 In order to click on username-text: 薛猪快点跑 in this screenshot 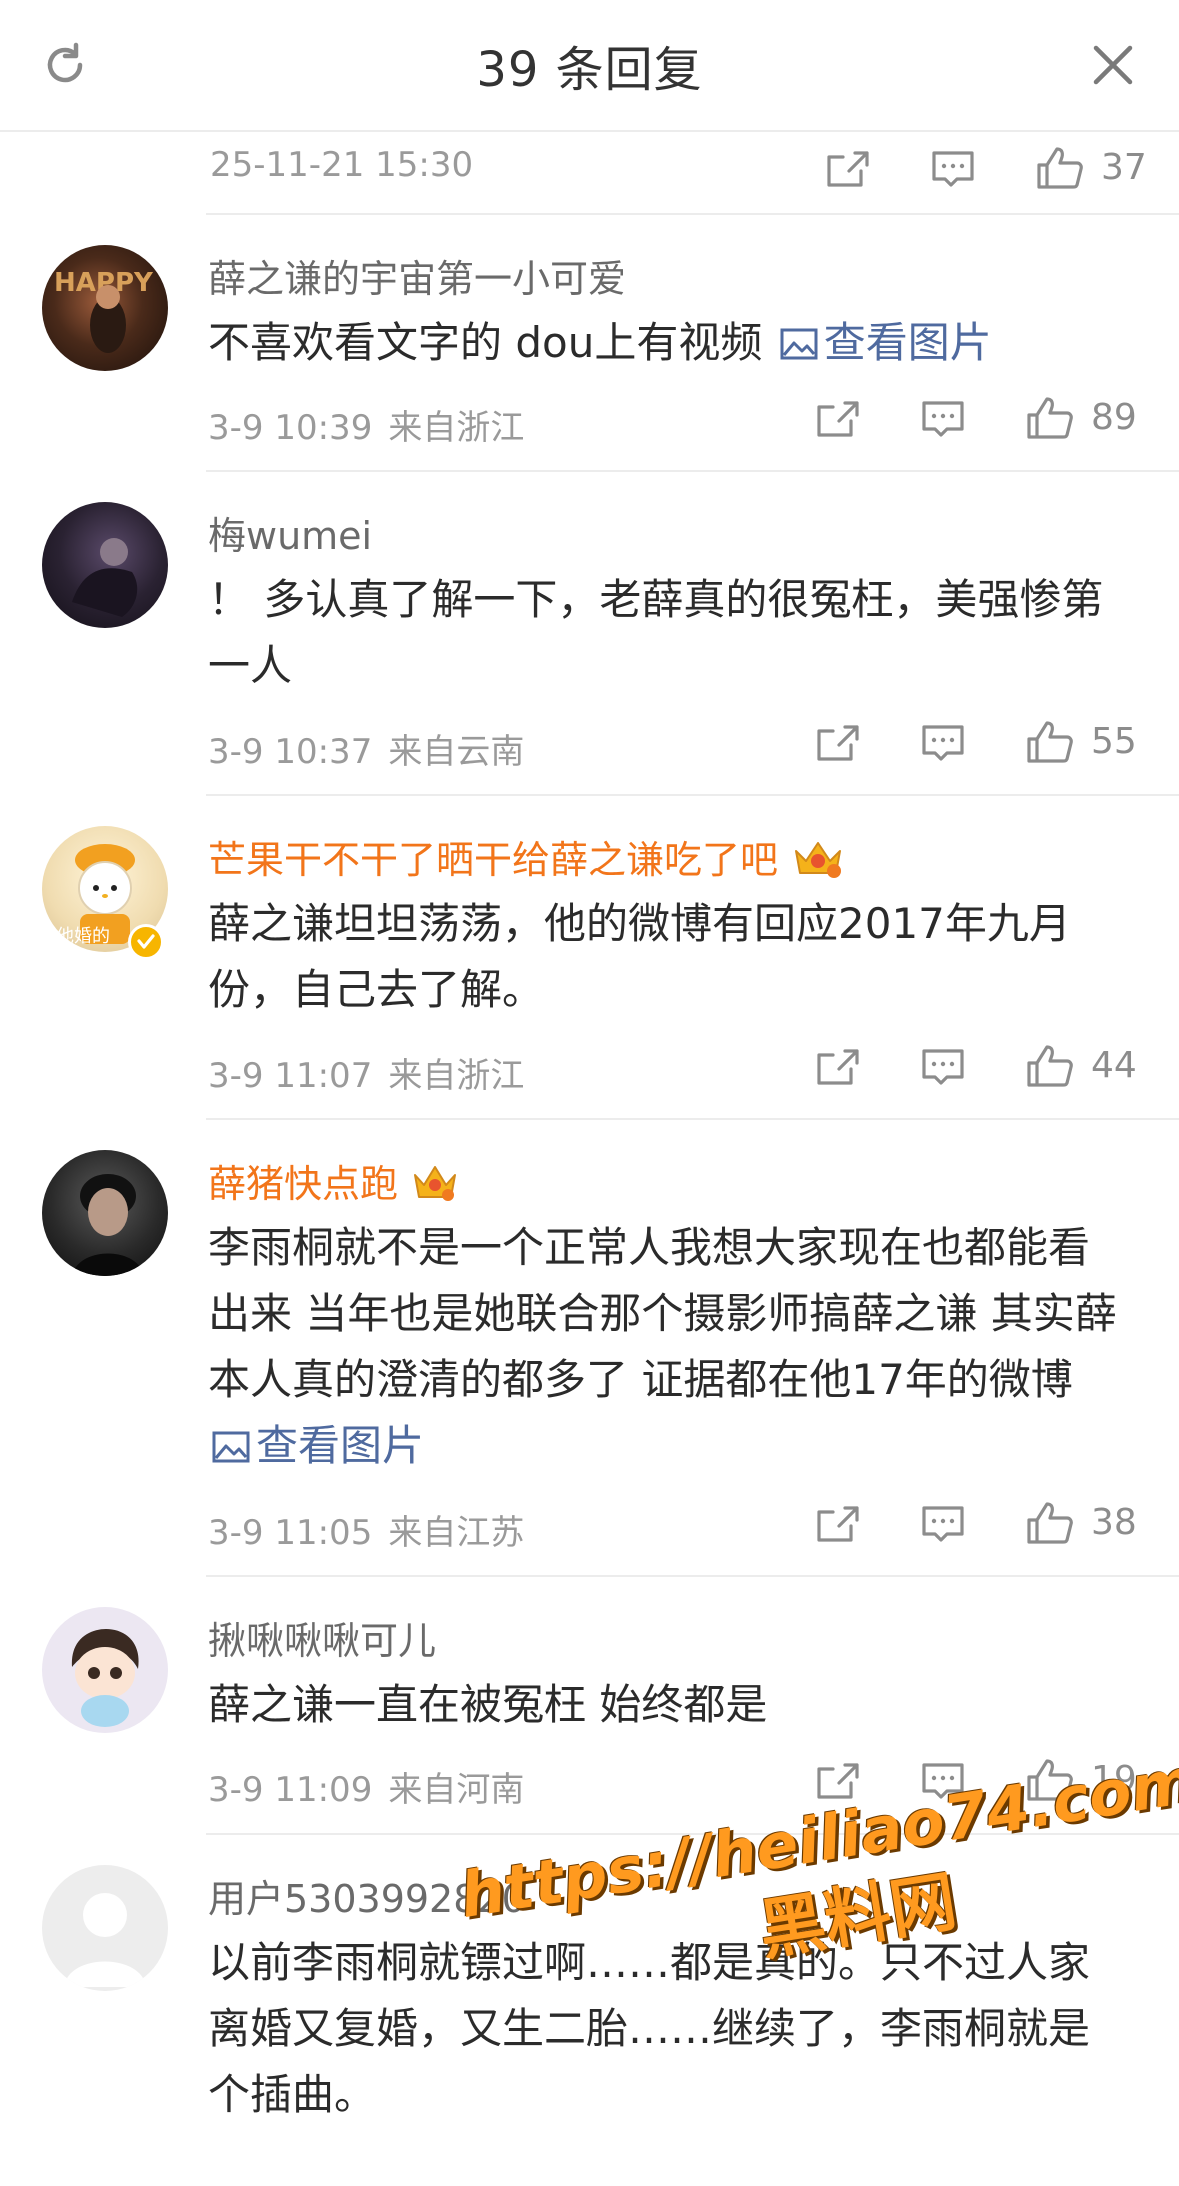, I will do `click(303, 1184)`.